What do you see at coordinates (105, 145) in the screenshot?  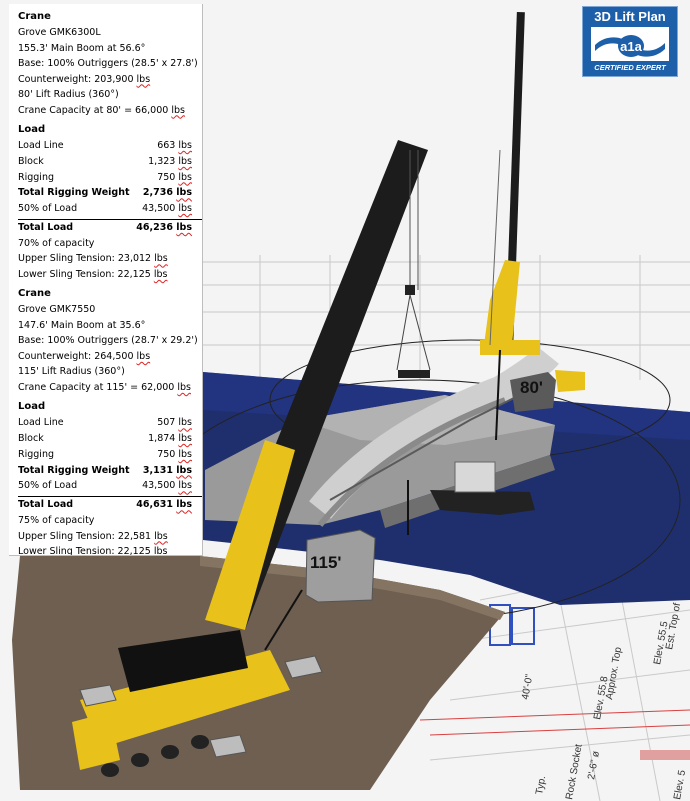 I see `crane1-load-line-row: Load Line 663 lbs` at bounding box center [105, 145].